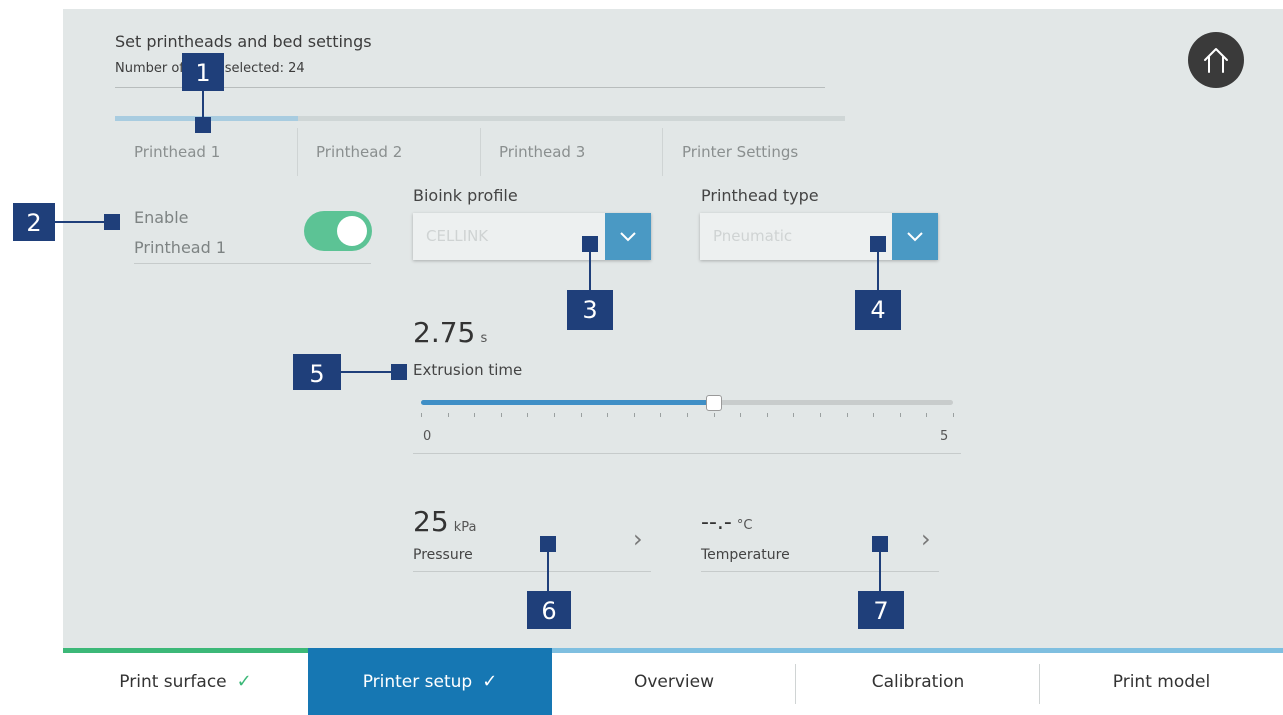 Image resolution: width=1283 pixels, height=715 pixels. I want to click on temperature-row: --.- °C Temperature ›, so click(820, 538).